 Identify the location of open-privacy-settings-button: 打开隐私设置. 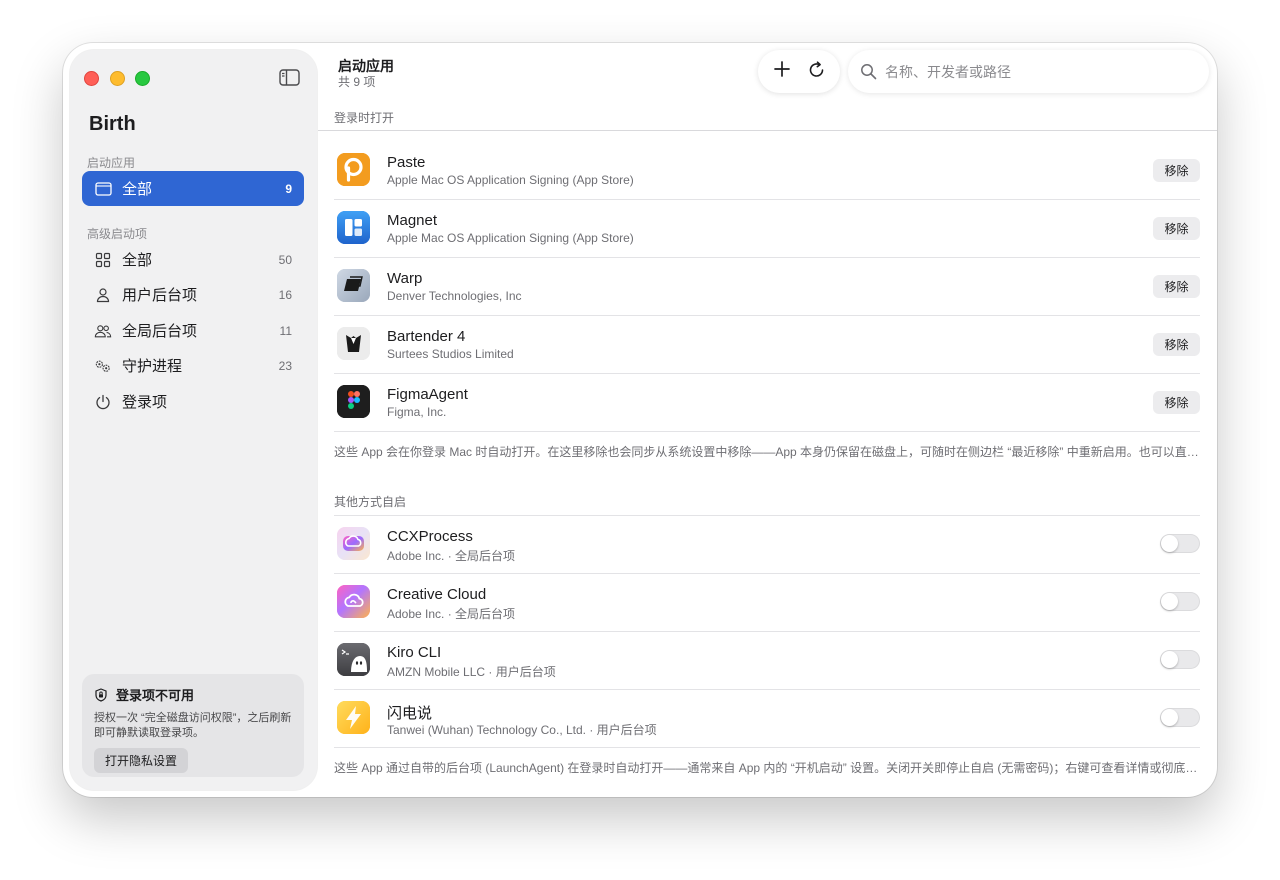
(141, 760).